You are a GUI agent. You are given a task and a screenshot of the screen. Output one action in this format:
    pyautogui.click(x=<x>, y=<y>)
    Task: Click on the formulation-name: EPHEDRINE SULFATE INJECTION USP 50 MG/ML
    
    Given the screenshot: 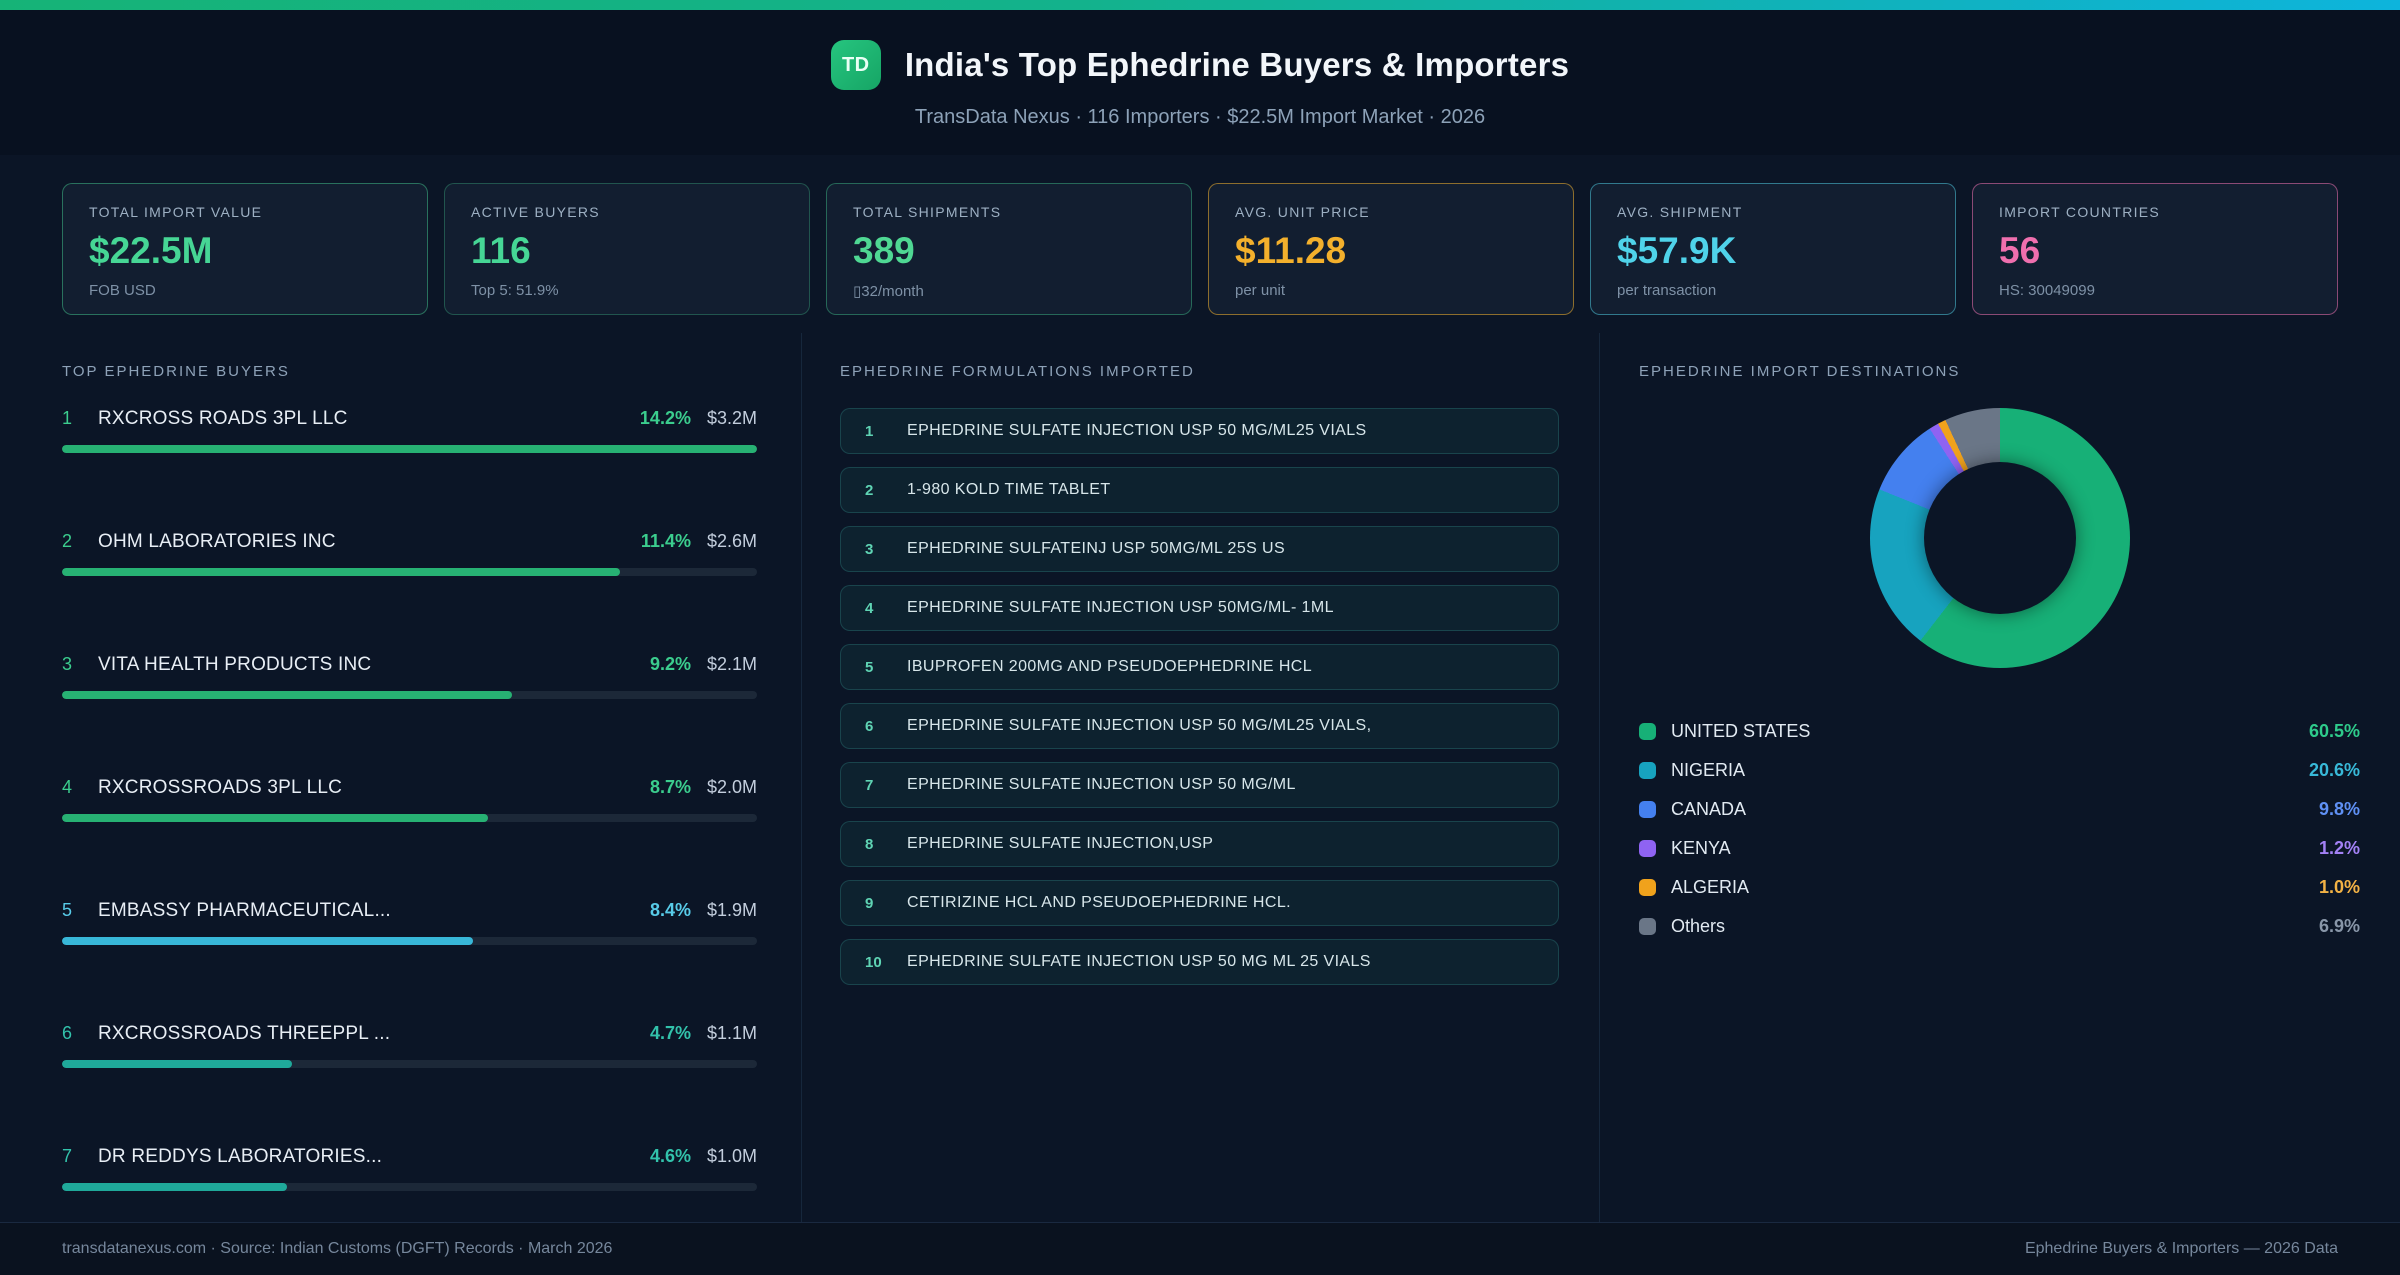 What is the action you would take?
    pyautogui.click(x=1101, y=784)
    